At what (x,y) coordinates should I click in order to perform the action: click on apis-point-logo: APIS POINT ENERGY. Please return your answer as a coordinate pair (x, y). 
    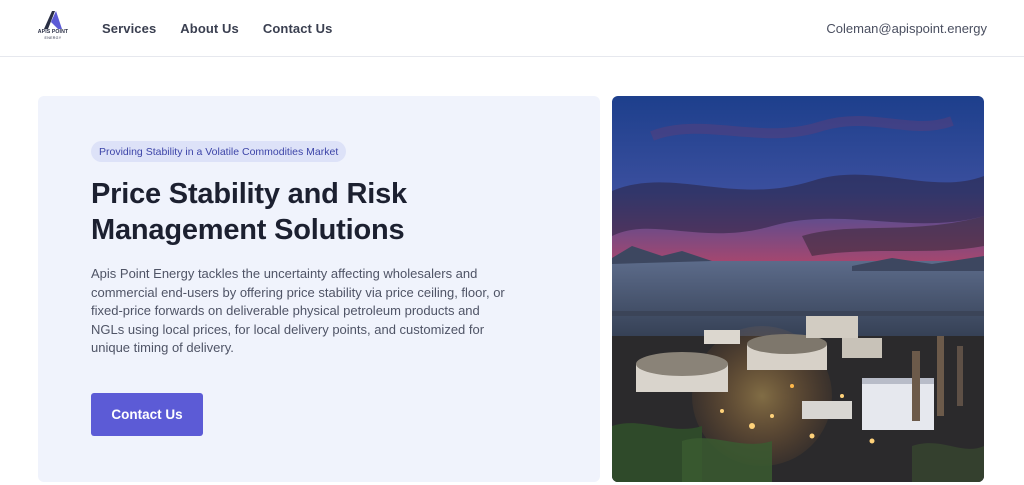
    Looking at the image, I should click on (53, 28).